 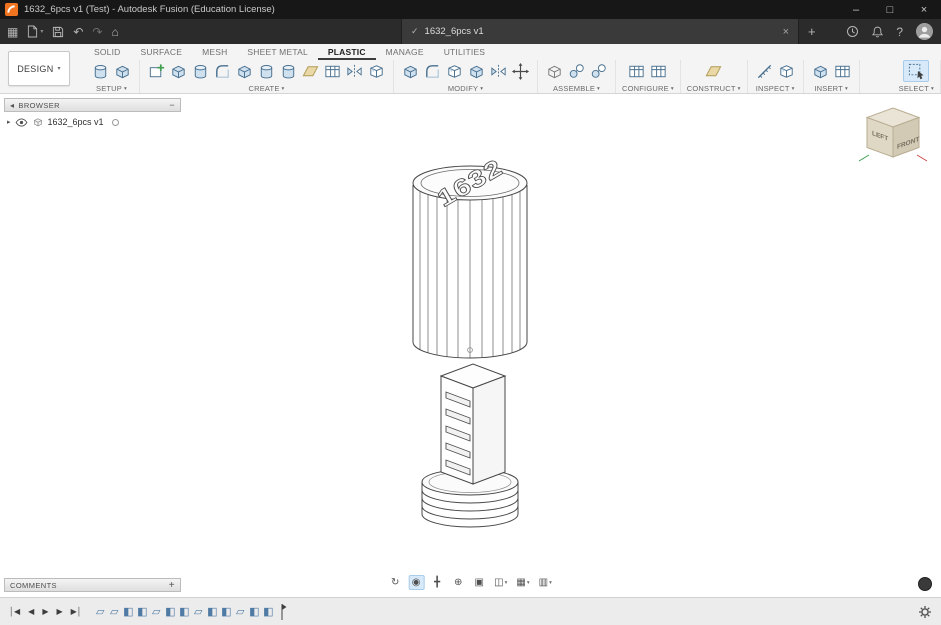 What do you see at coordinates (877, 32) in the screenshot?
I see `notifications-bell-icon` at bounding box center [877, 32].